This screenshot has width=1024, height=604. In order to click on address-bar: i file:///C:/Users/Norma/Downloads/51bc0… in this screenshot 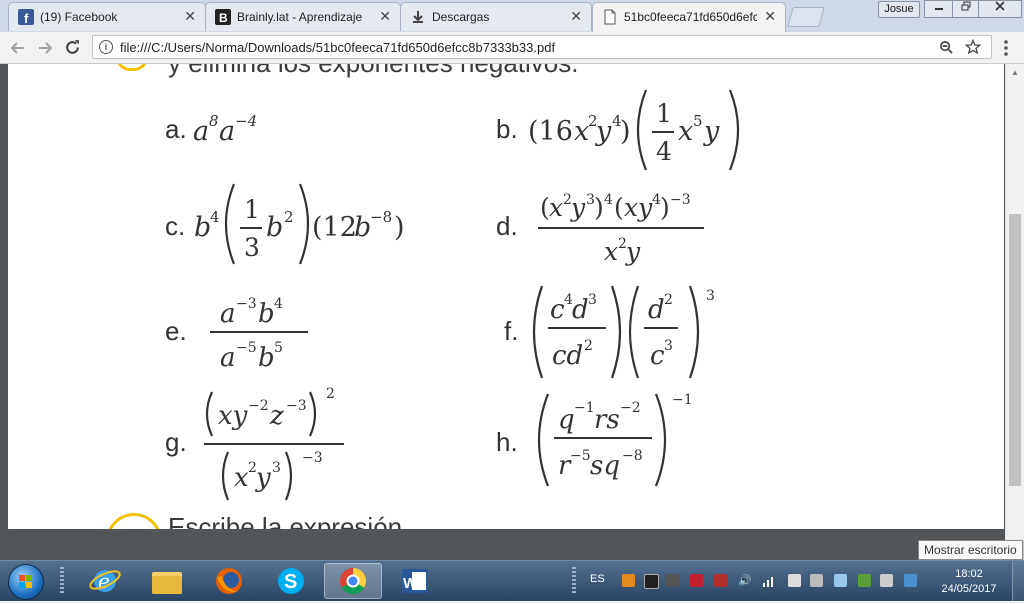, I will do `click(542, 47)`.